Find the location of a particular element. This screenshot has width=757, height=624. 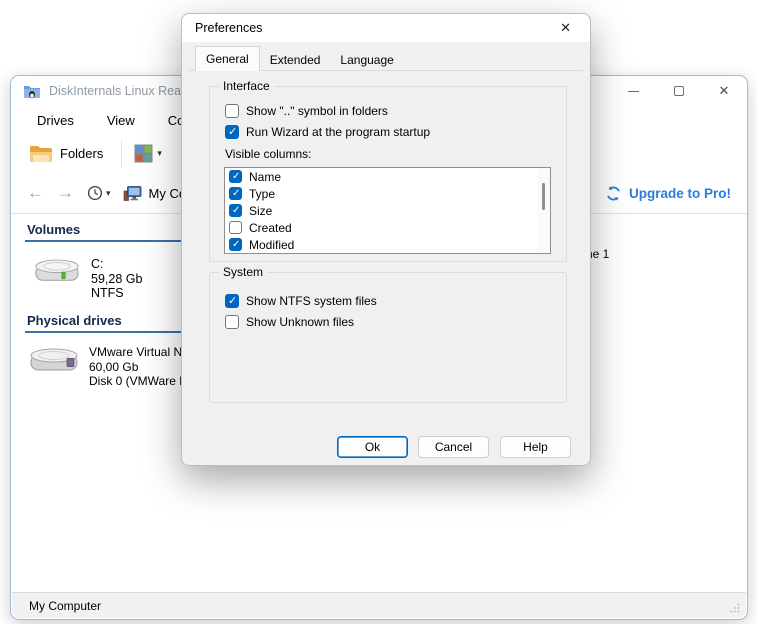

app-icon is located at coordinates (32, 92).